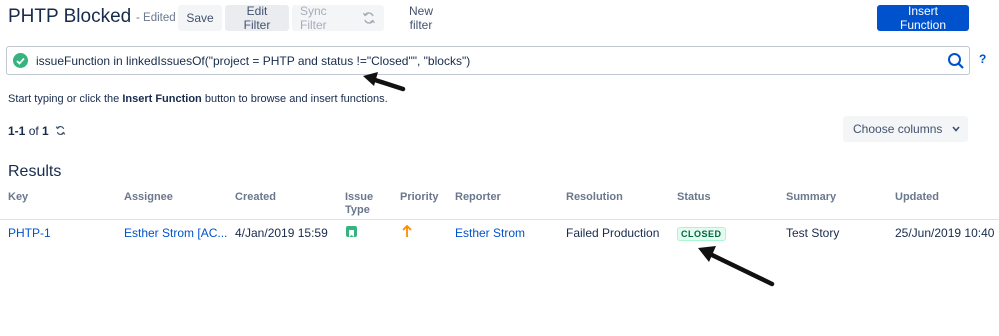 Image resolution: width=999 pixels, height=336 pixels. I want to click on column-header-reporter: Reporter, so click(478, 197).